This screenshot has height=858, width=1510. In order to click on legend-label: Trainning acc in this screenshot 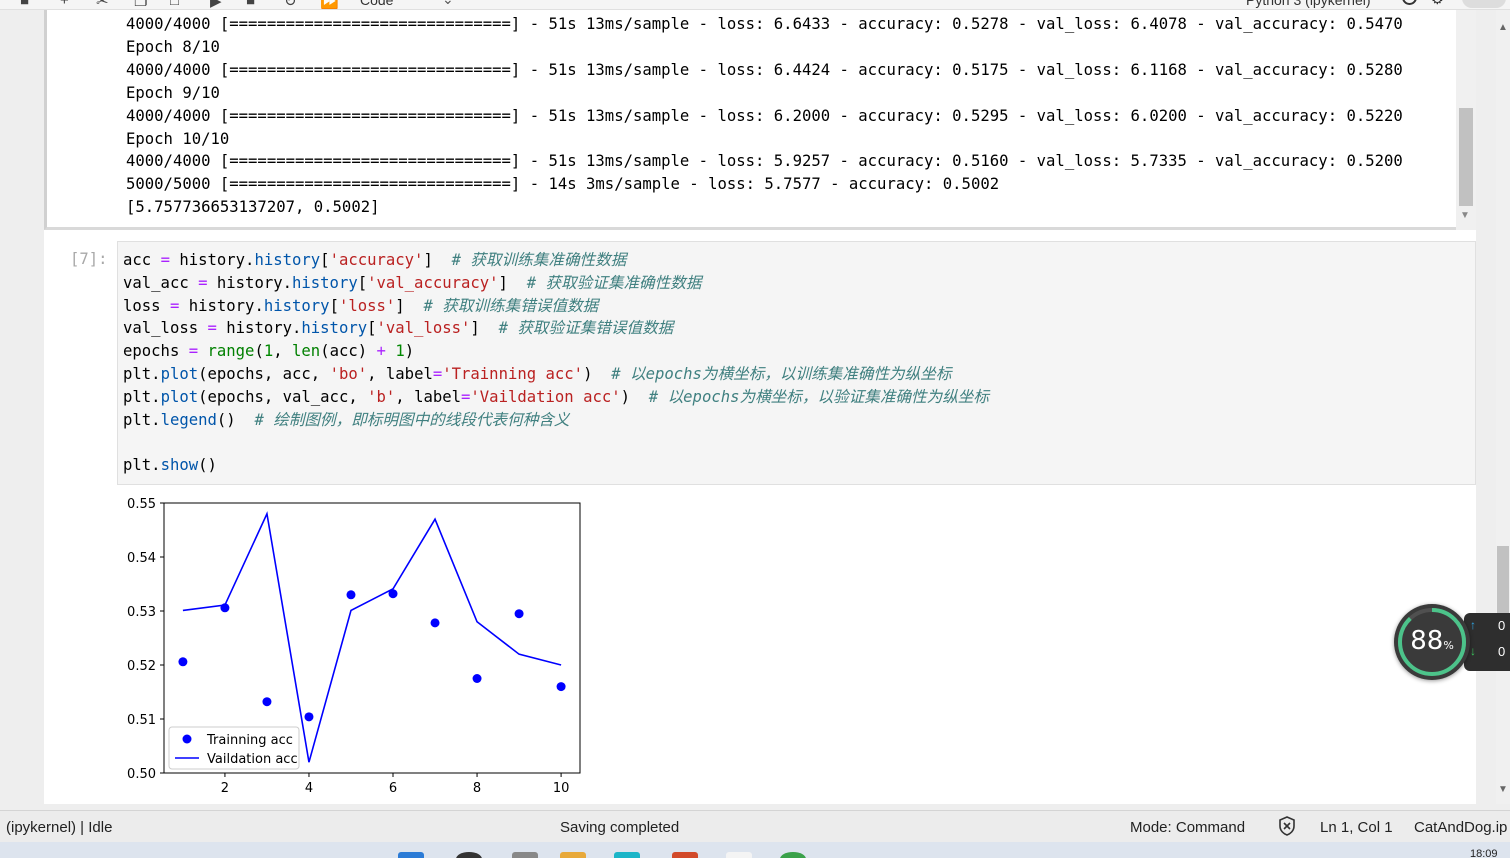, I will do `click(249, 740)`.